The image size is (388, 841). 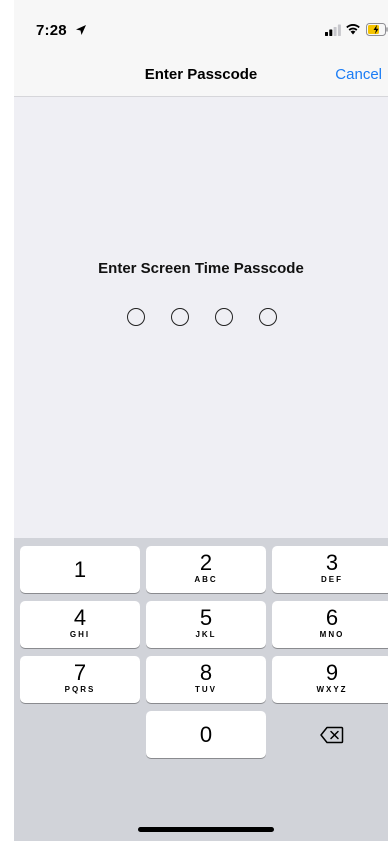 I want to click on key-7: 7 PQRS, so click(x=80, y=679).